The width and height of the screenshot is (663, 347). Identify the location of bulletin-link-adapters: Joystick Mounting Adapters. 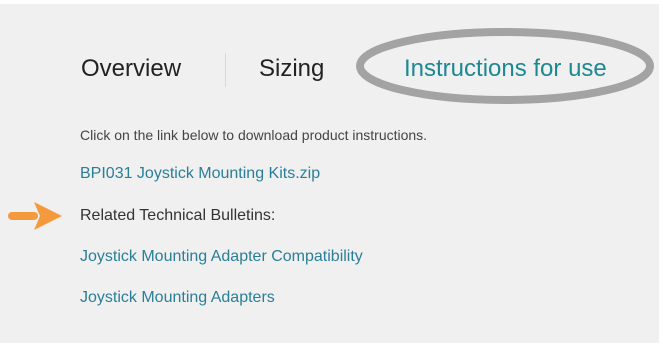
(177, 298).